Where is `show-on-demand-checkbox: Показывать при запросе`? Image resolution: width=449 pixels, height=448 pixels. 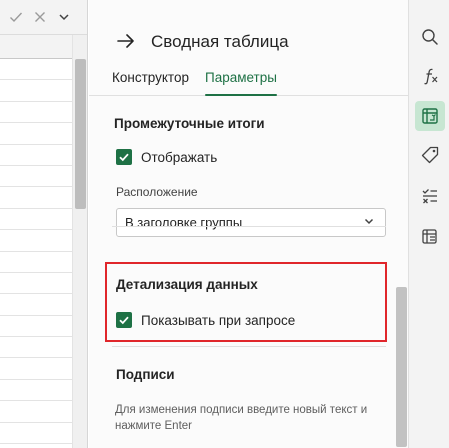 show-on-demand-checkbox: Показывать при запросе is located at coordinates (205, 320).